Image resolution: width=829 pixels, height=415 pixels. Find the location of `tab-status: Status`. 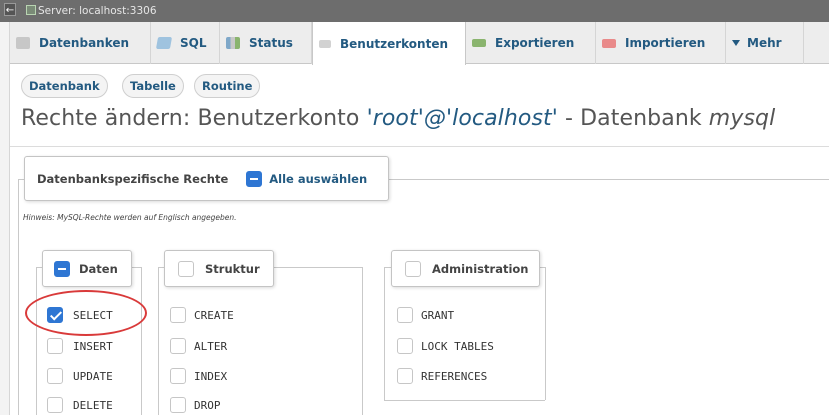

tab-status: Status is located at coordinates (266, 43).